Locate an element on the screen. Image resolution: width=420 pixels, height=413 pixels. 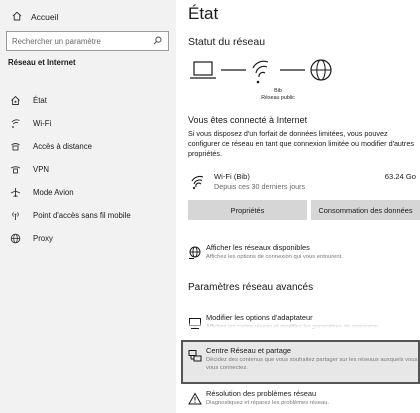
sidebar-item-point-acces: Point d'accès sans fil mobile is located at coordinates (88, 215).